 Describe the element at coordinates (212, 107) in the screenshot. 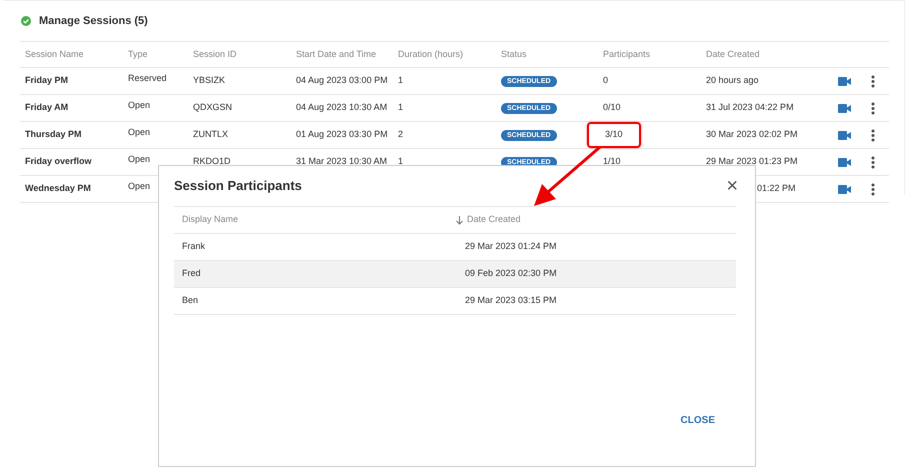

I see `table-cell-text: QDXGSN` at that location.